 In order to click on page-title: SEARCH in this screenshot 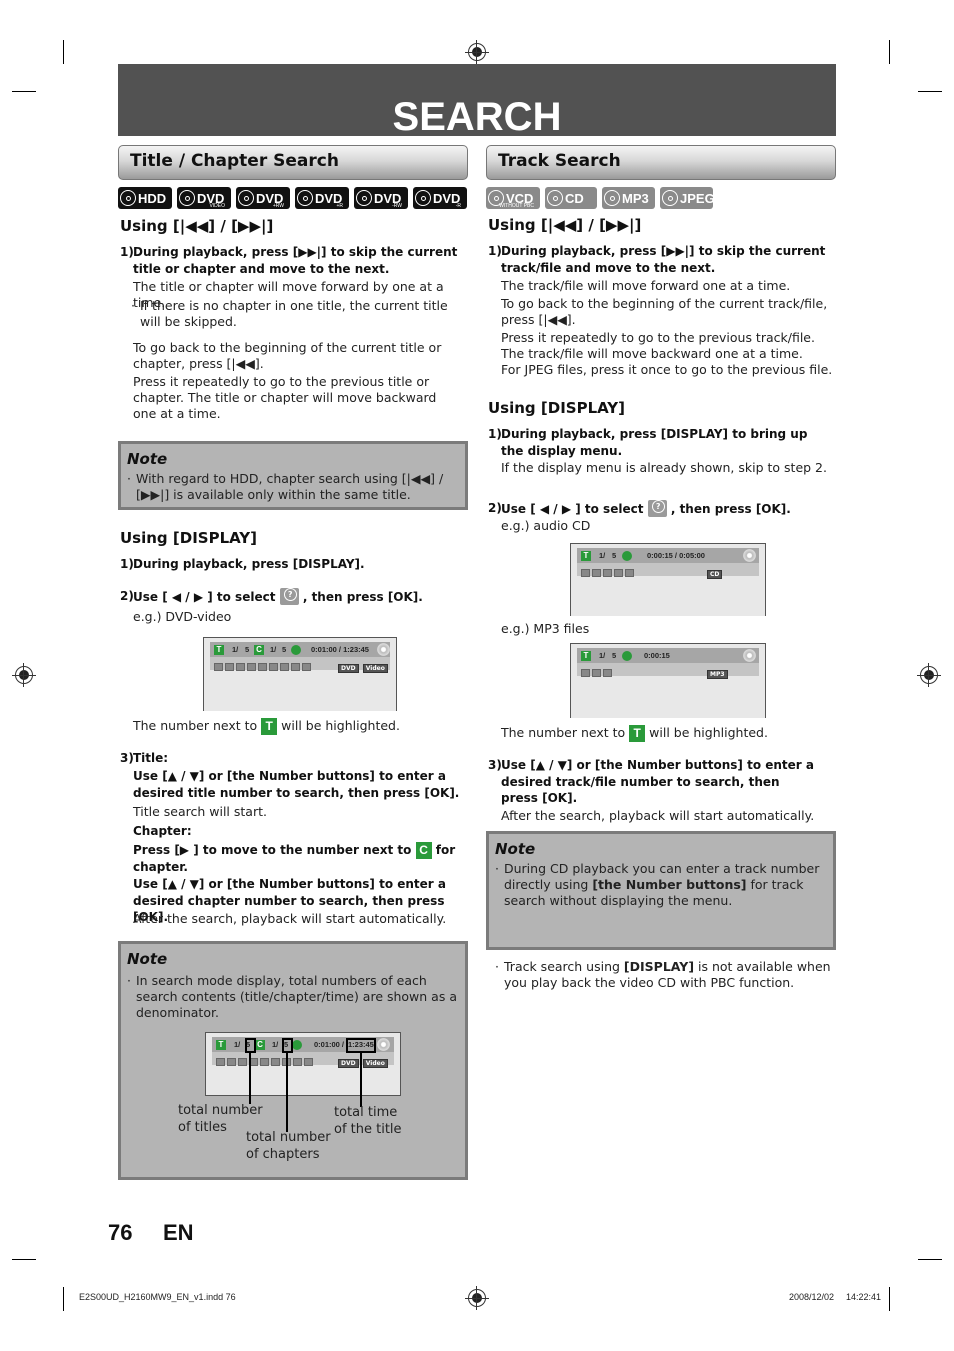, I will do `click(477, 117)`.